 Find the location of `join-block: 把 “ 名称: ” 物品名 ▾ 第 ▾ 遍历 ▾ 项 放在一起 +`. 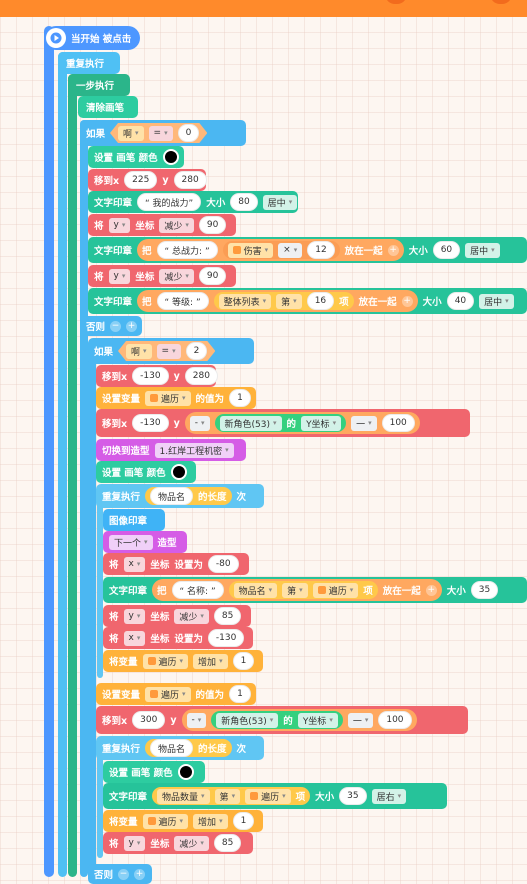

join-block: 把 “ 名称: ” 物品名 ▾ 第 ▾ 遍历 ▾ 项 放在一起 + is located at coordinates (297, 590).